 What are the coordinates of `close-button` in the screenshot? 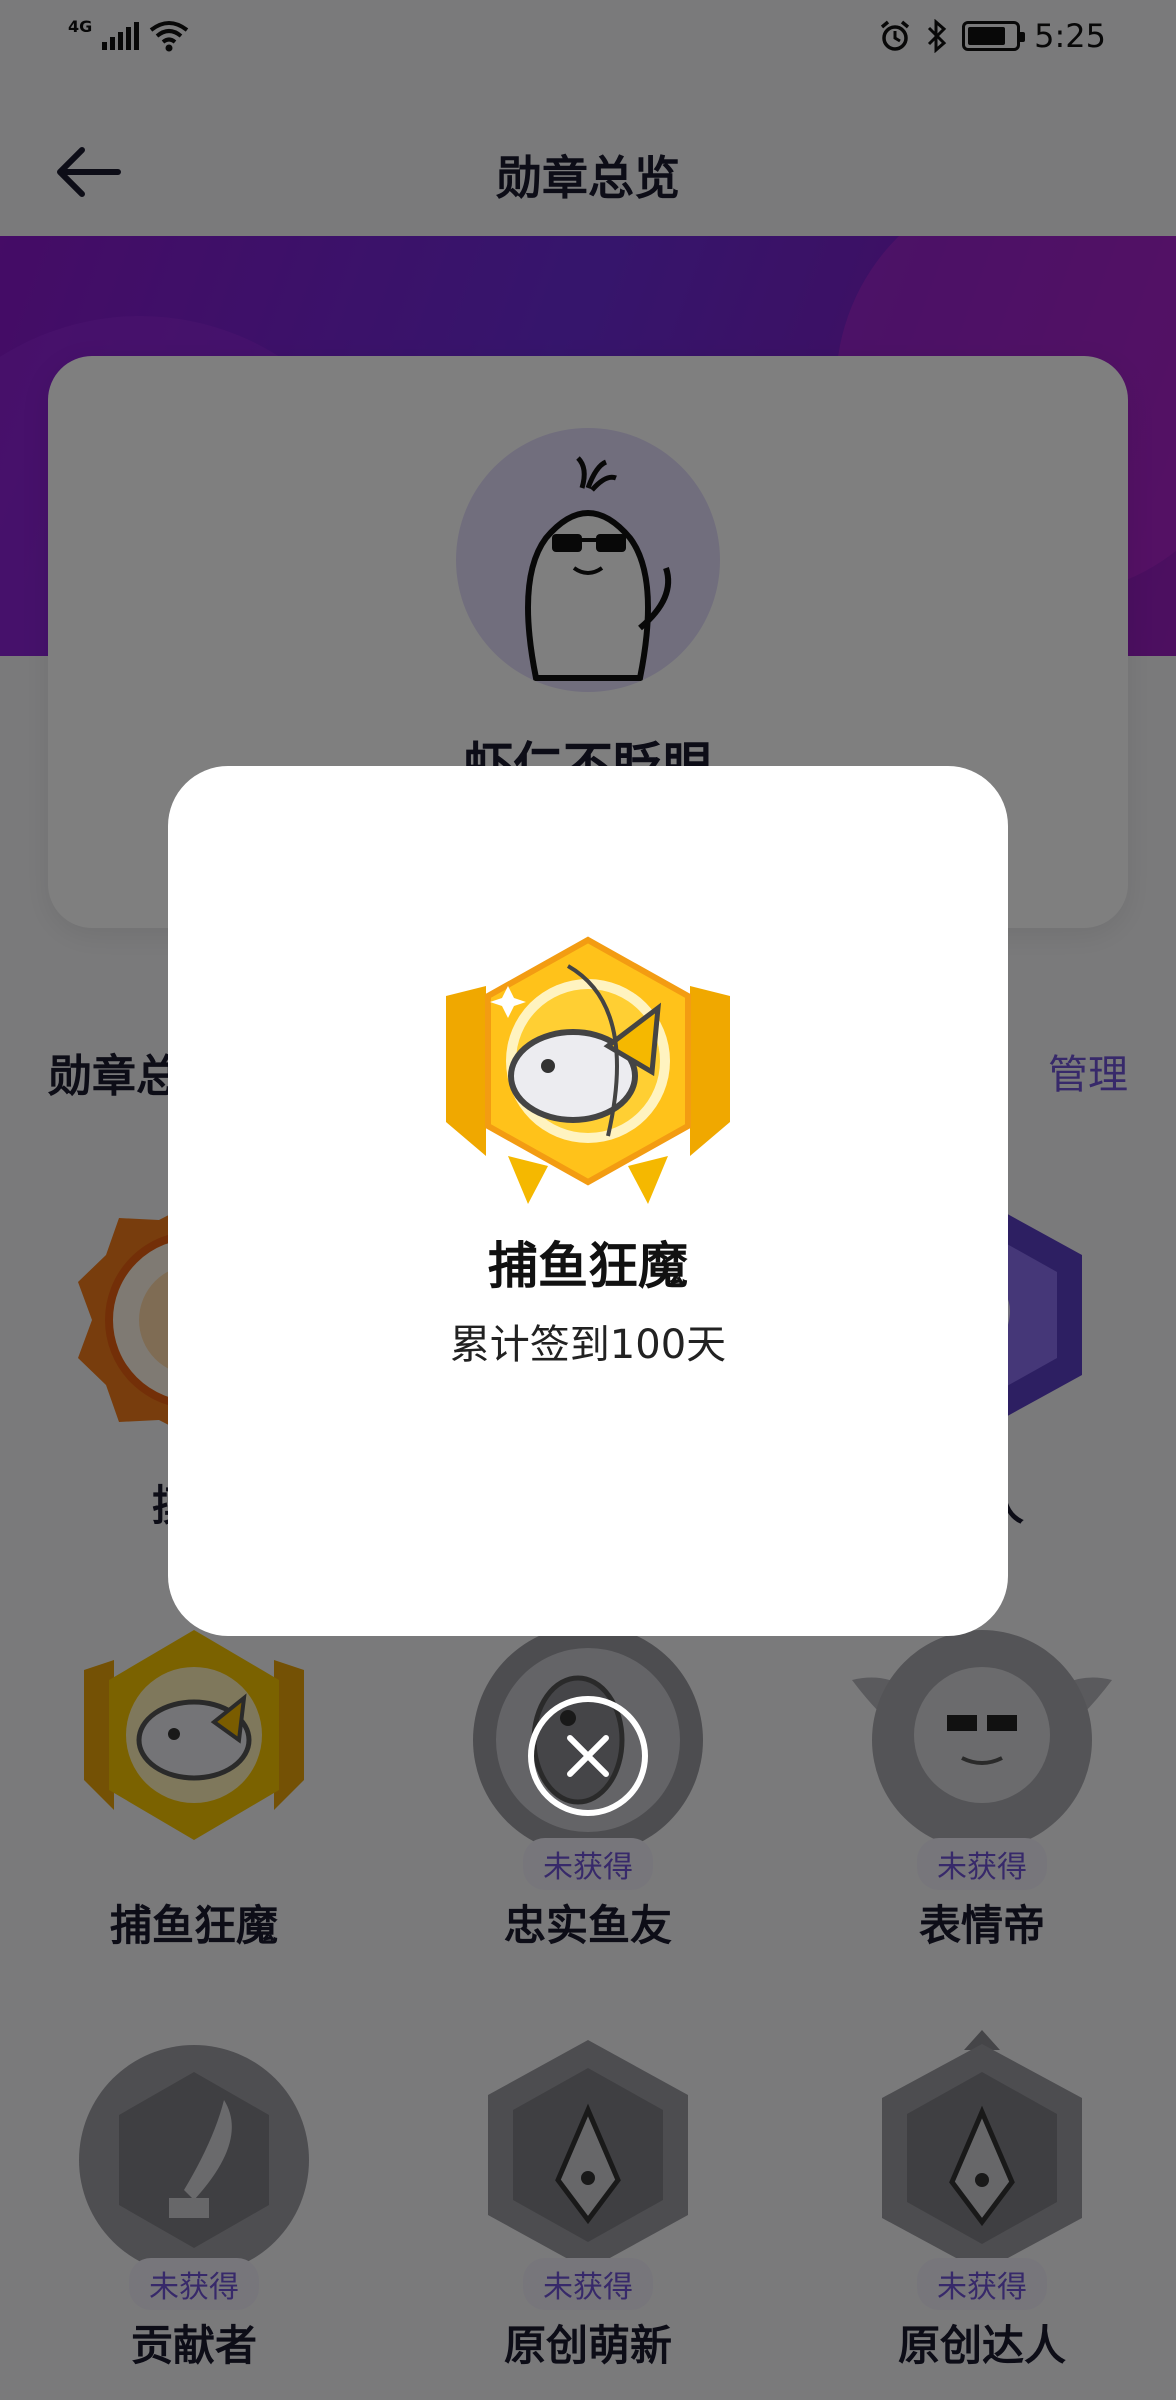 It's located at (588, 1756).